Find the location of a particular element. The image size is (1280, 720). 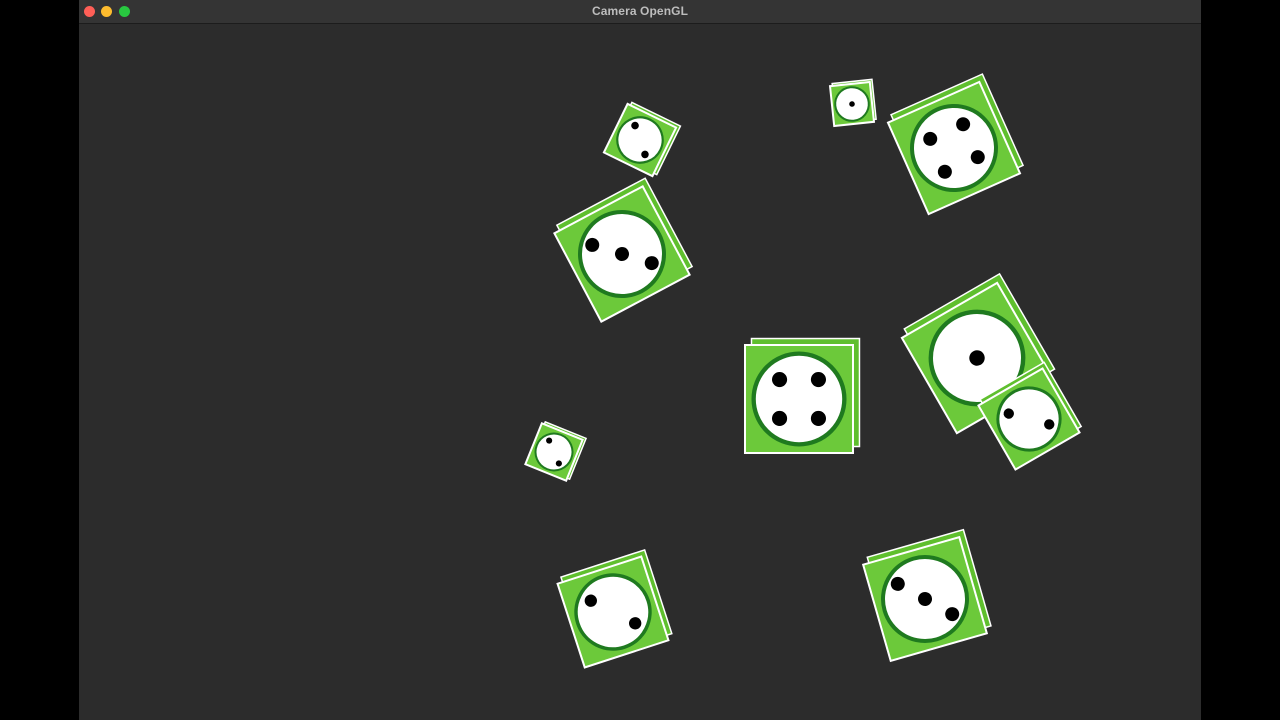

die-face-circle is located at coordinates (799, 399).